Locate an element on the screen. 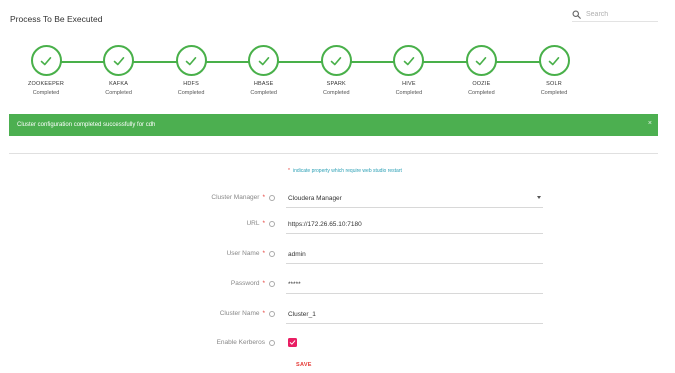  user-name-field-wrap is located at coordinates (414, 255).